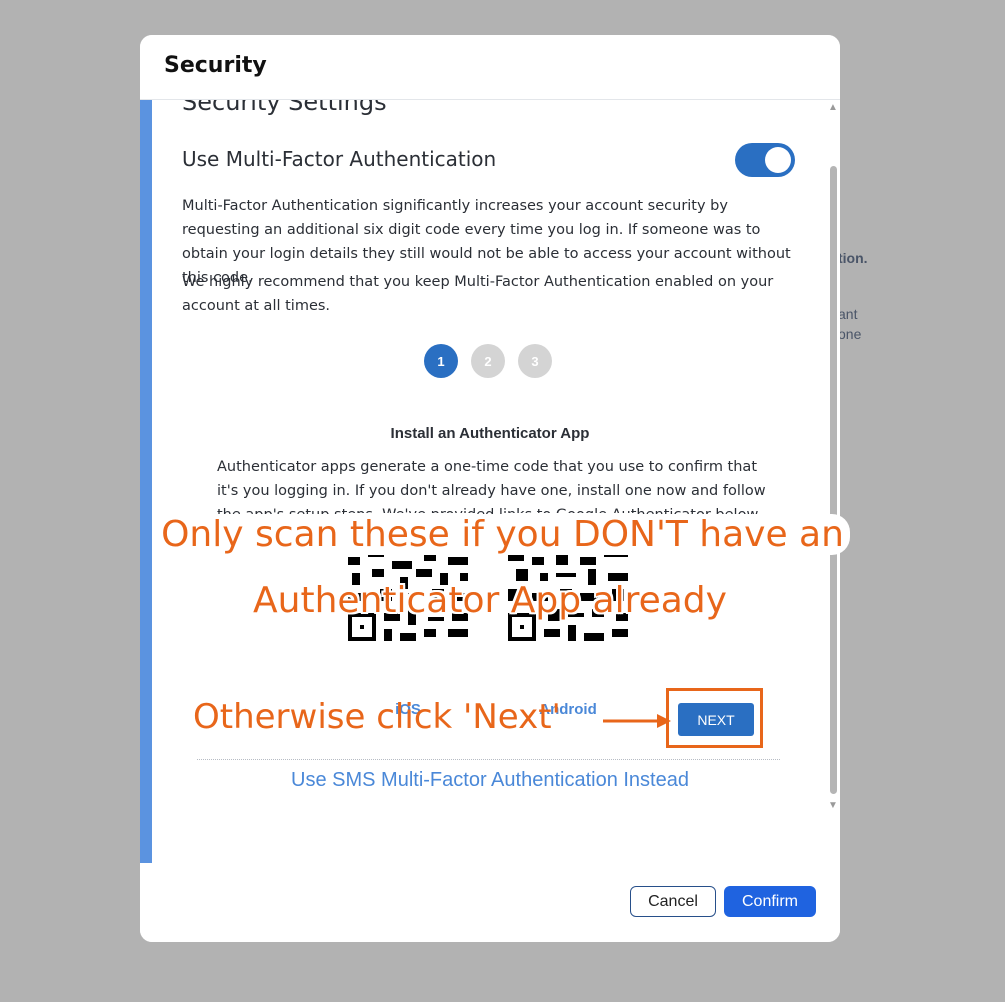 This screenshot has width=1005, height=1002. What do you see at coordinates (284, 108) in the screenshot?
I see `section-title: Security Settings` at bounding box center [284, 108].